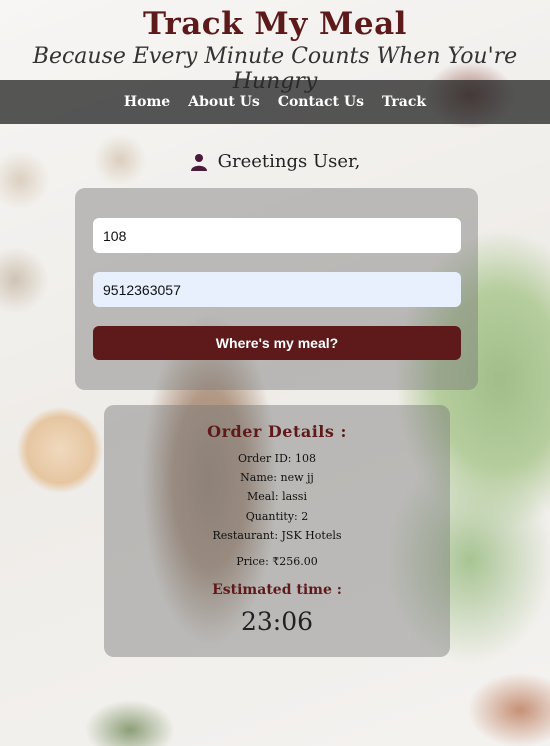 The width and height of the screenshot is (550, 746). I want to click on order-id-detail: Order ID: 108, so click(277, 458).